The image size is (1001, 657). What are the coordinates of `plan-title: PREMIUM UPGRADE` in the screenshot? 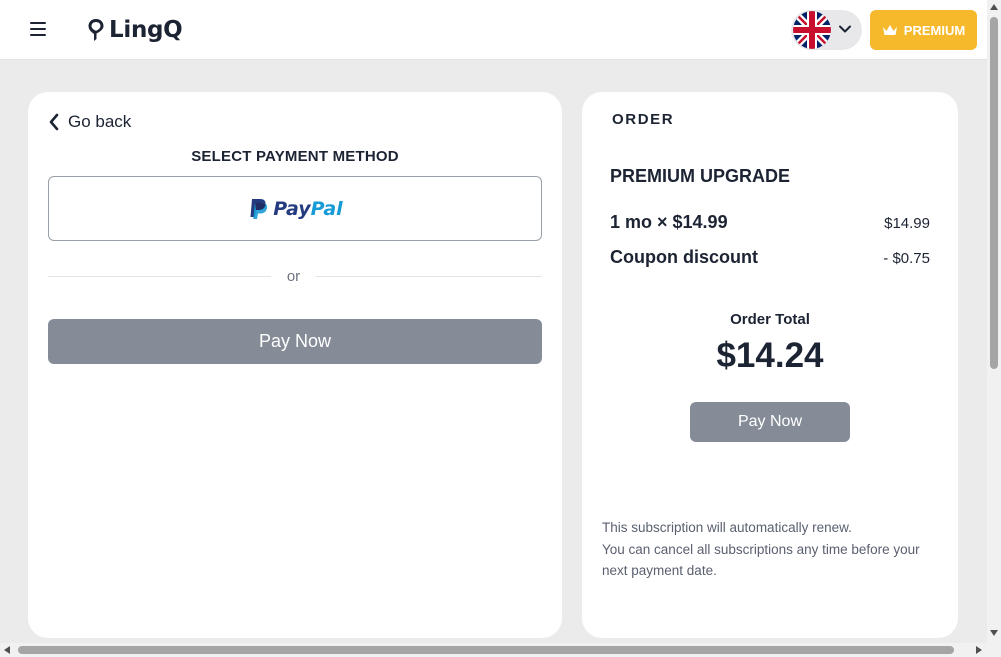 It's located at (700, 176).